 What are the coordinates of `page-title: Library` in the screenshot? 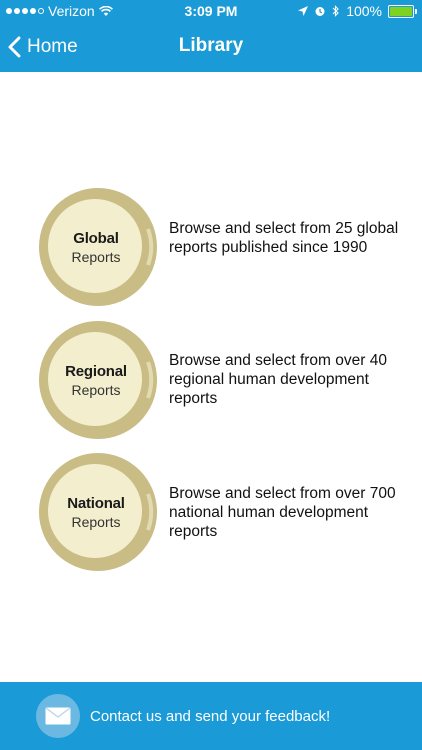 It's located at (211, 45).